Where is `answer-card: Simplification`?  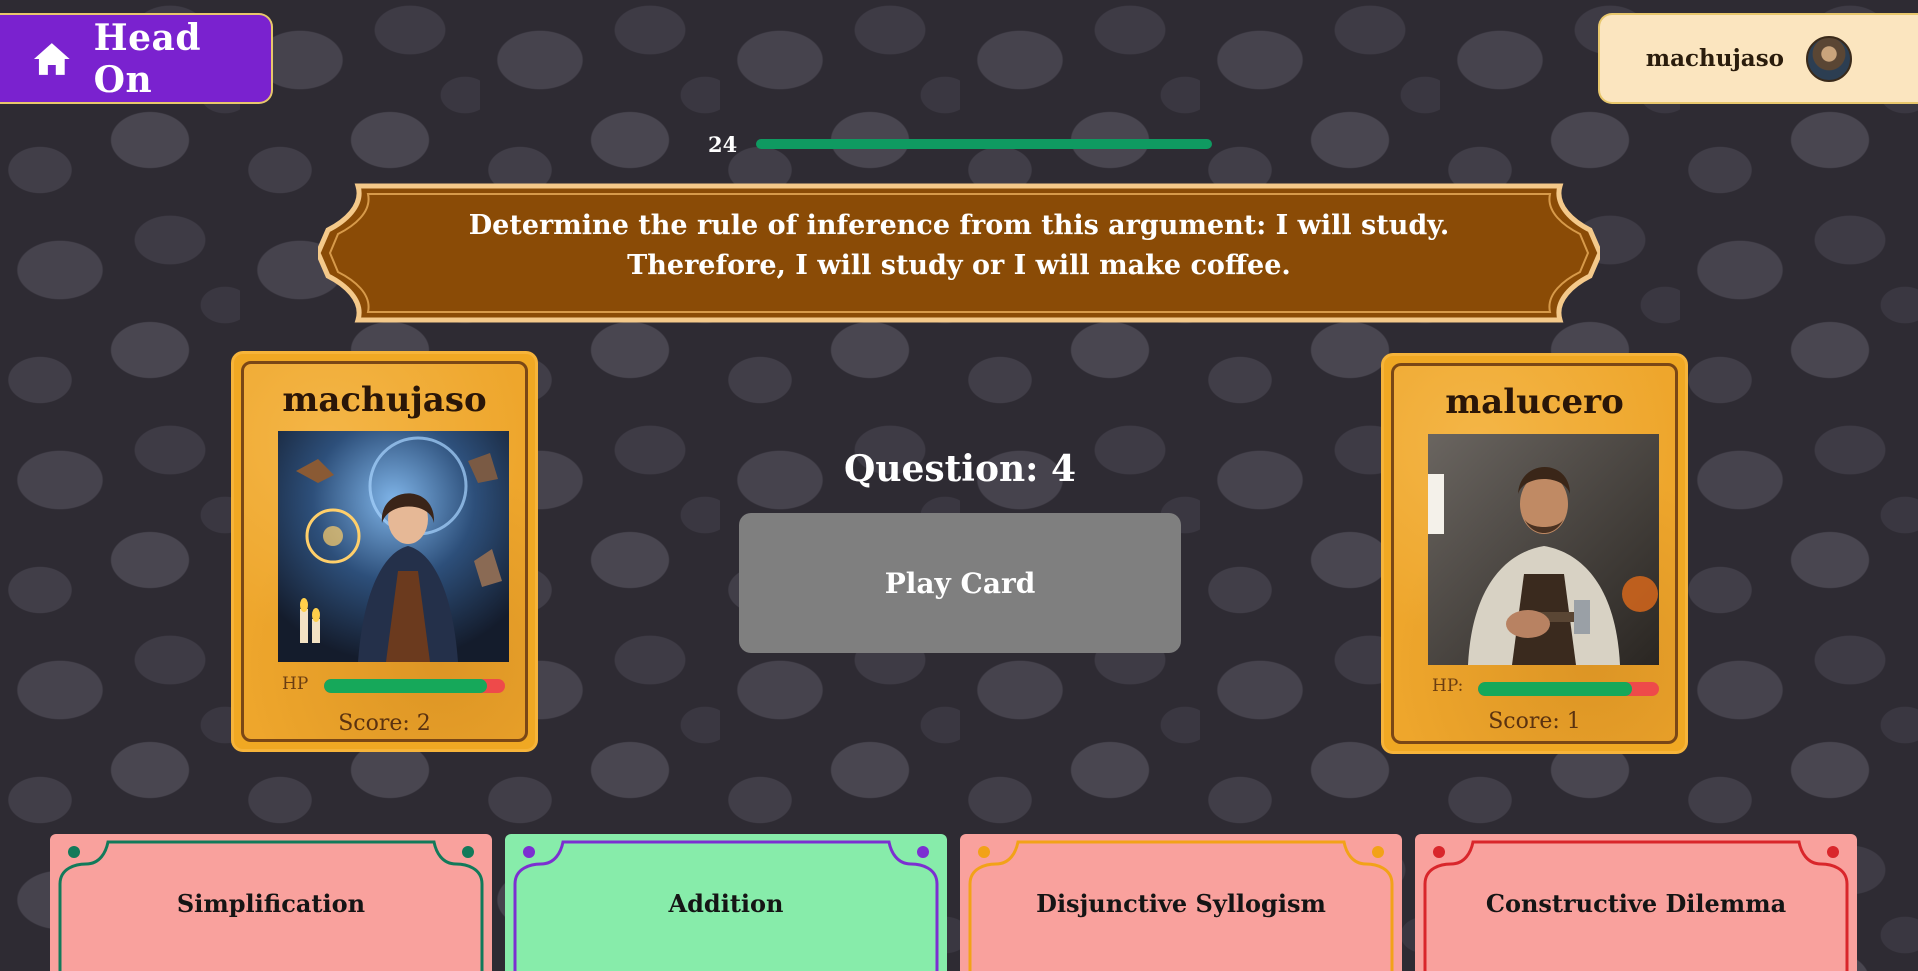
answer-card: Simplification is located at coordinates (271, 902).